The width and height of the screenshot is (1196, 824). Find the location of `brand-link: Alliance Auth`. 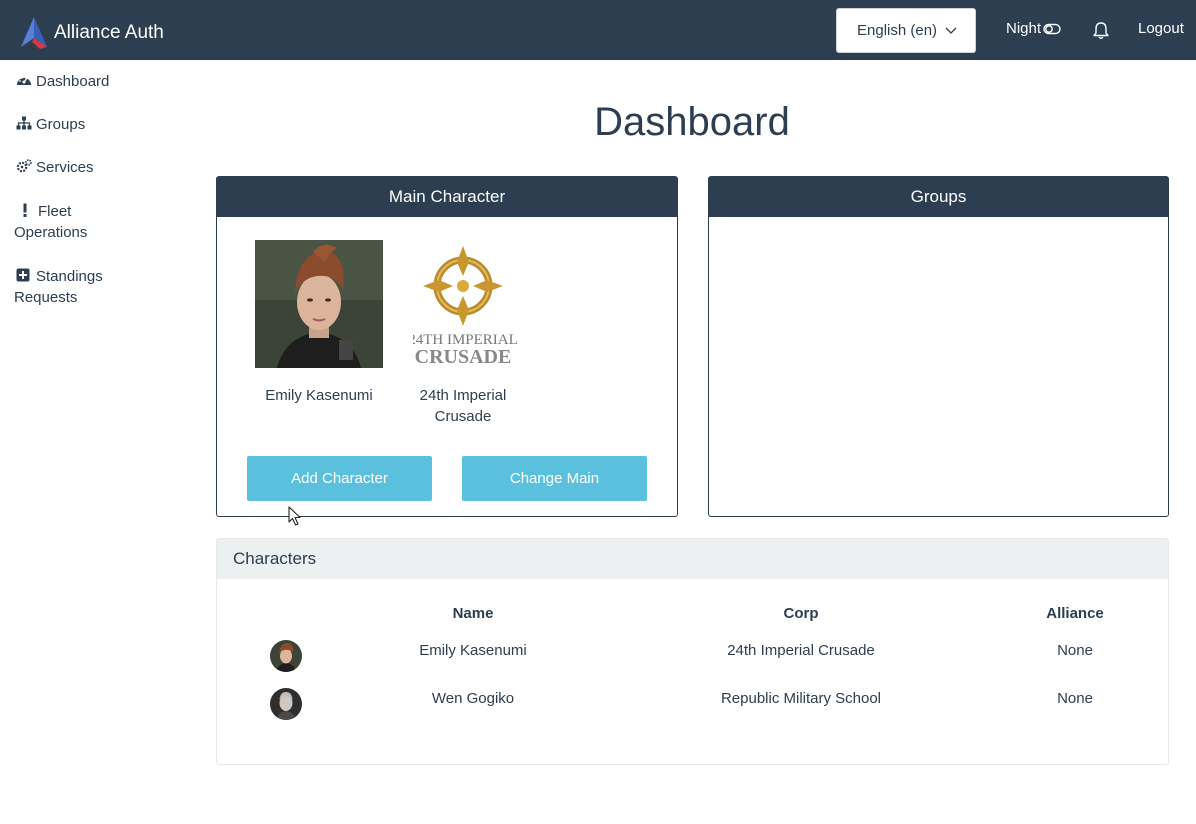

brand-link: Alliance Auth is located at coordinates (91, 33).